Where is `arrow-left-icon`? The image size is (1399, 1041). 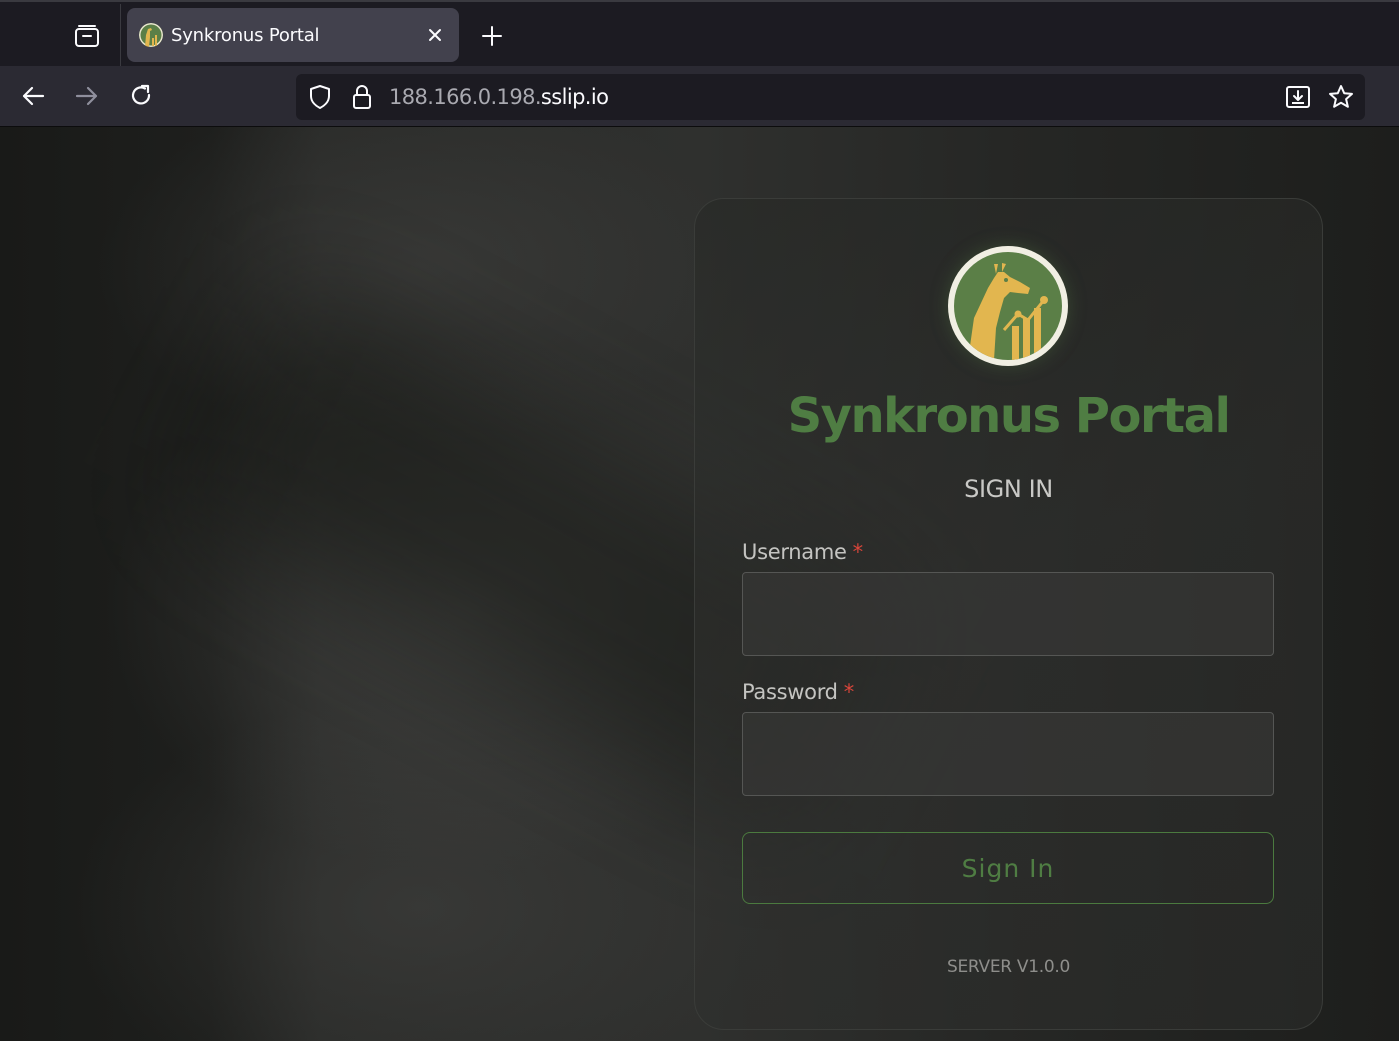
arrow-left-icon is located at coordinates (33, 96).